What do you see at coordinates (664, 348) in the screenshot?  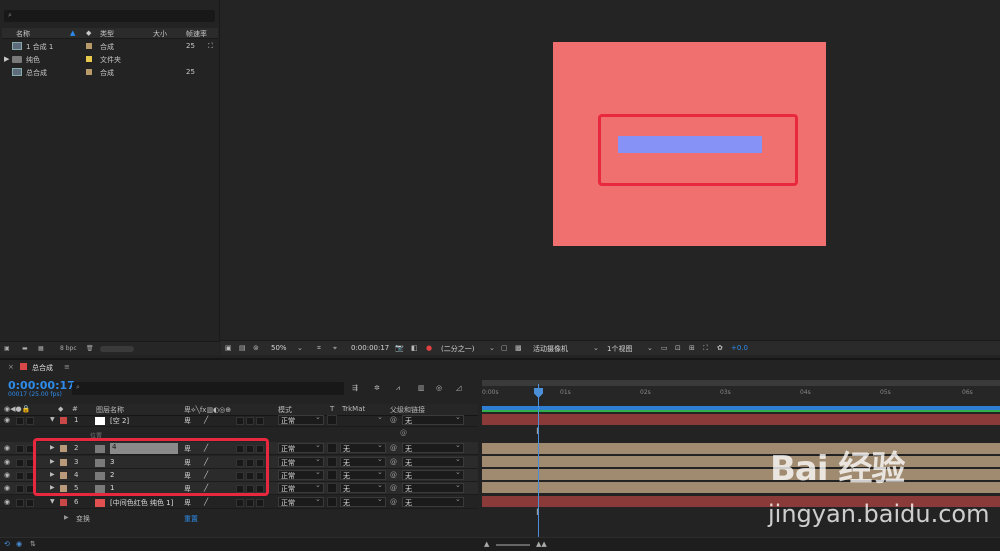 I see `toggle-pixel-icon: ▭` at bounding box center [664, 348].